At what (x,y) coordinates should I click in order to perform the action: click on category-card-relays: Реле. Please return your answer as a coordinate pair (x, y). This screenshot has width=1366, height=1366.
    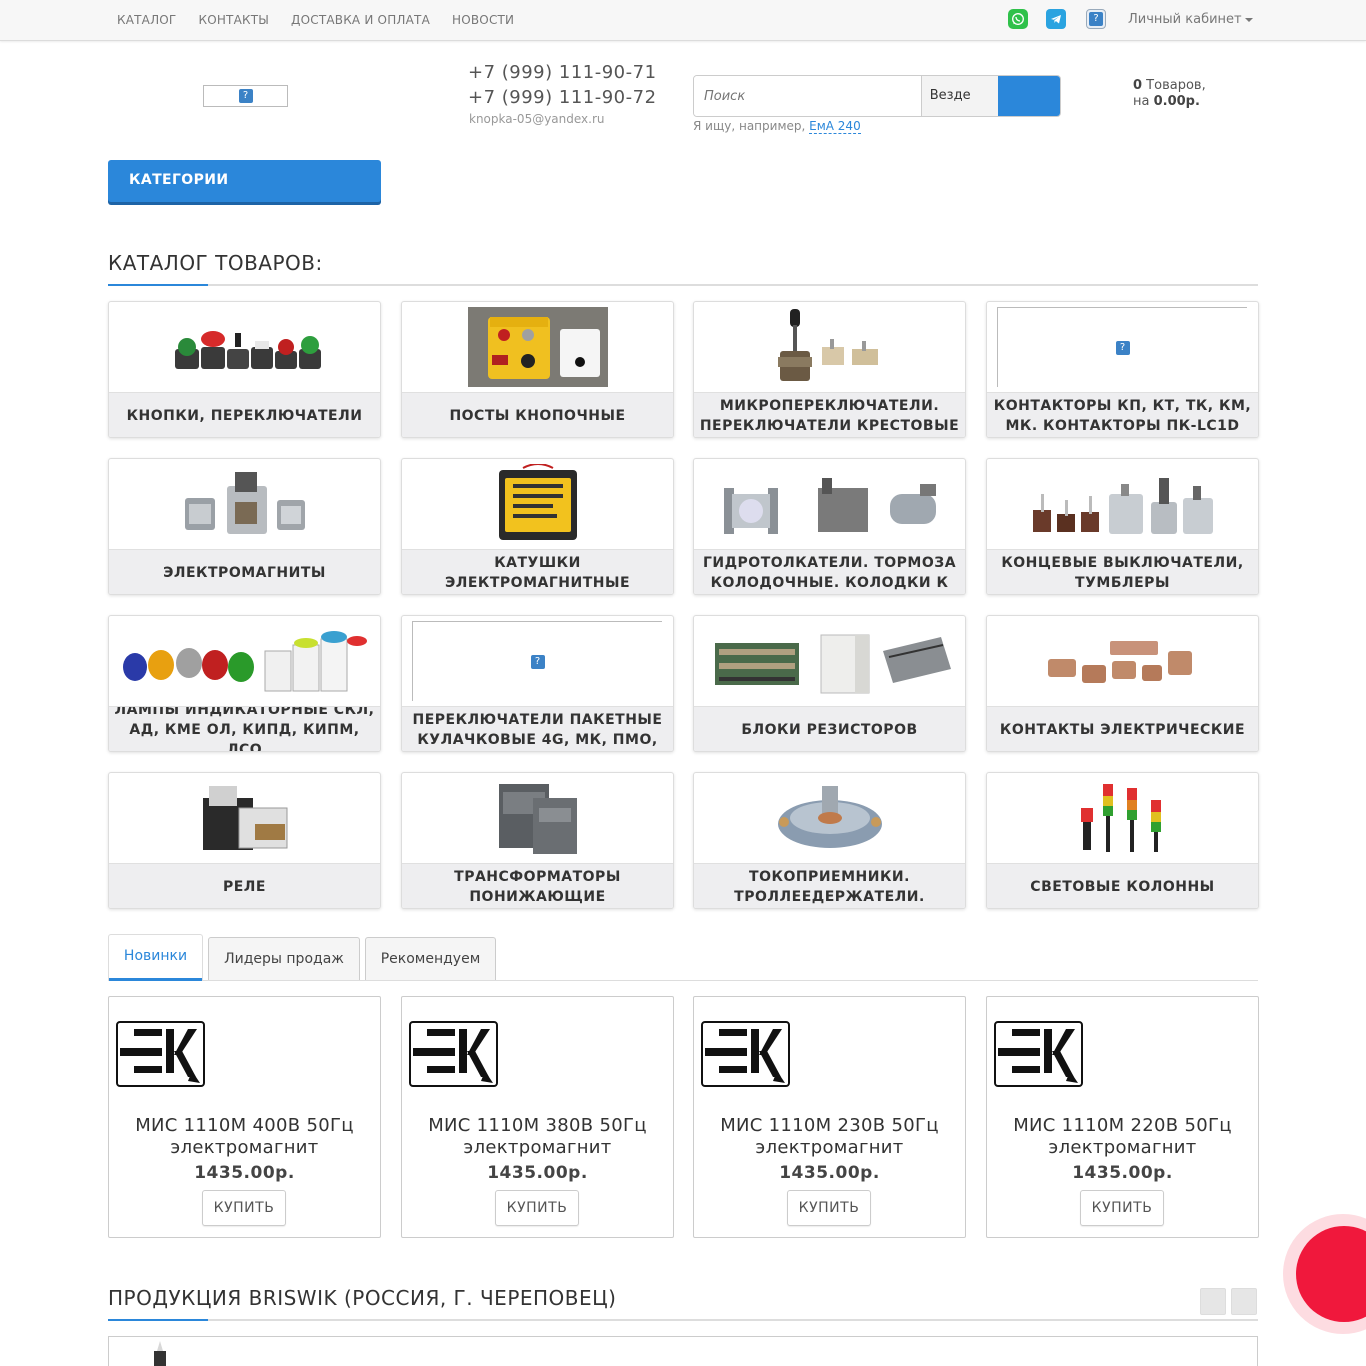
    Looking at the image, I should click on (244, 840).